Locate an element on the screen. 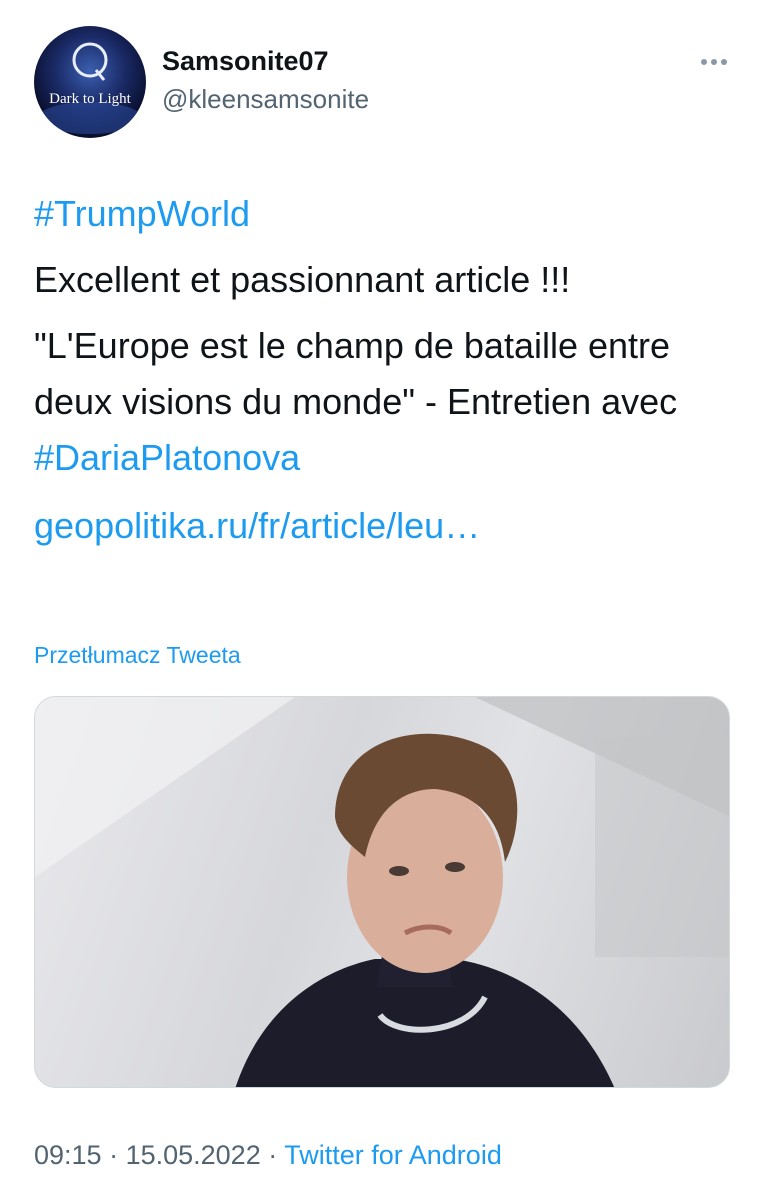  tweet-date: 15.05.2022 is located at coordinates (193, 1155).